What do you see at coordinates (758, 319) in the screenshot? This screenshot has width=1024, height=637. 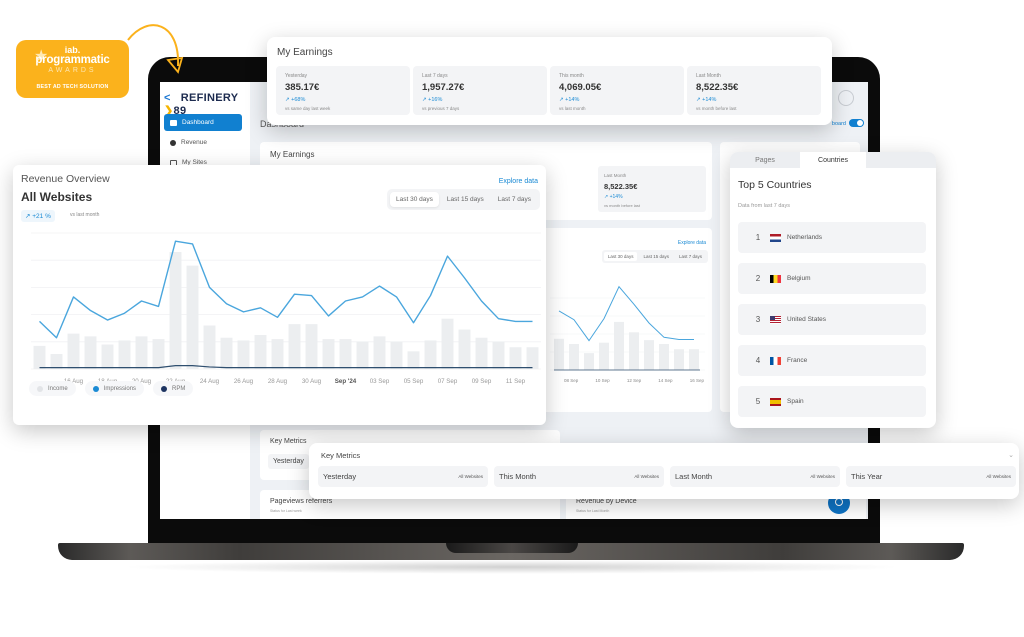 I see `country-rank: 3` at bounding box center [758, 319].